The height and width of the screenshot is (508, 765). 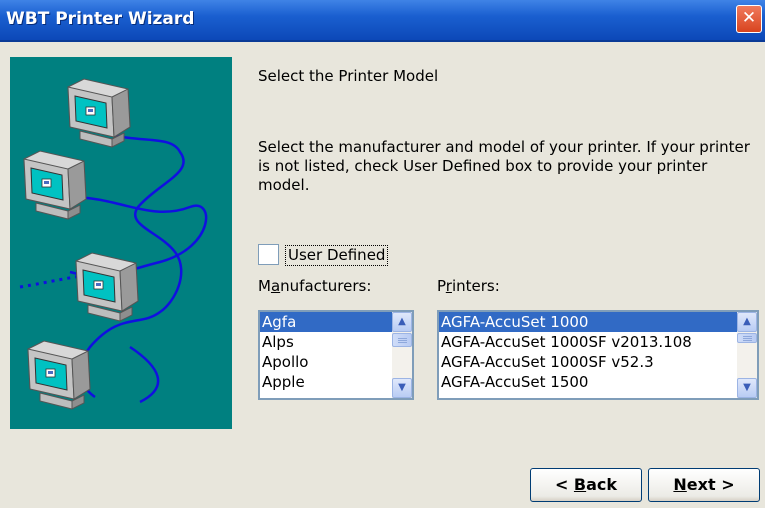 I want to click on printers-scrollbar: ▲ ▼, so click(x=747, y=355).